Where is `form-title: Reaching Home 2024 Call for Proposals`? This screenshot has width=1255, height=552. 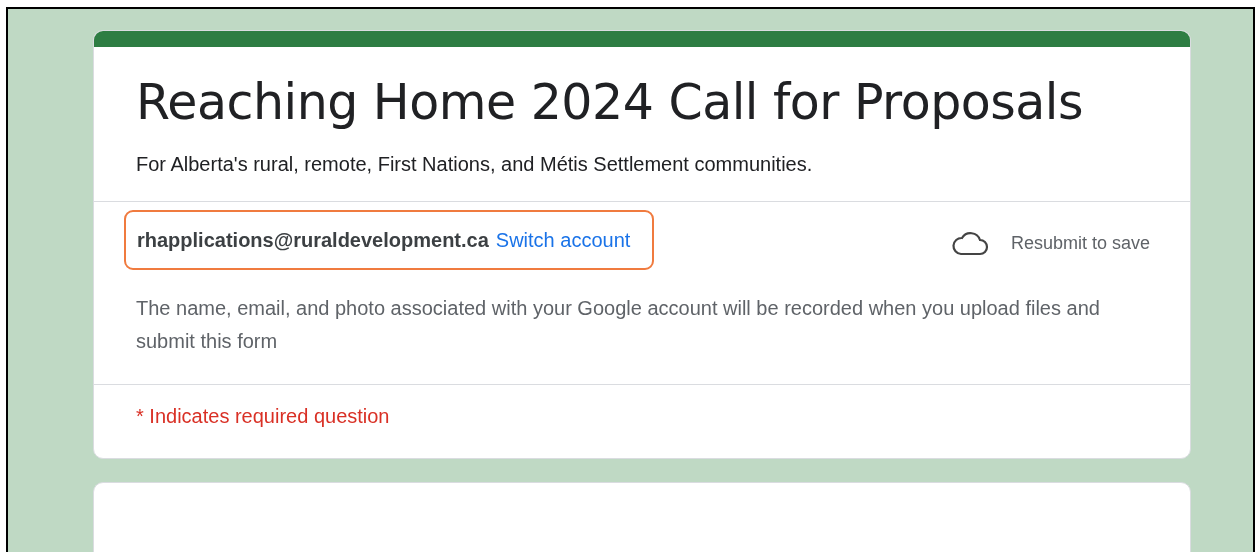 form-title: Reaching Home 2024 Call for Proposals is located at coordinates (609, 103).